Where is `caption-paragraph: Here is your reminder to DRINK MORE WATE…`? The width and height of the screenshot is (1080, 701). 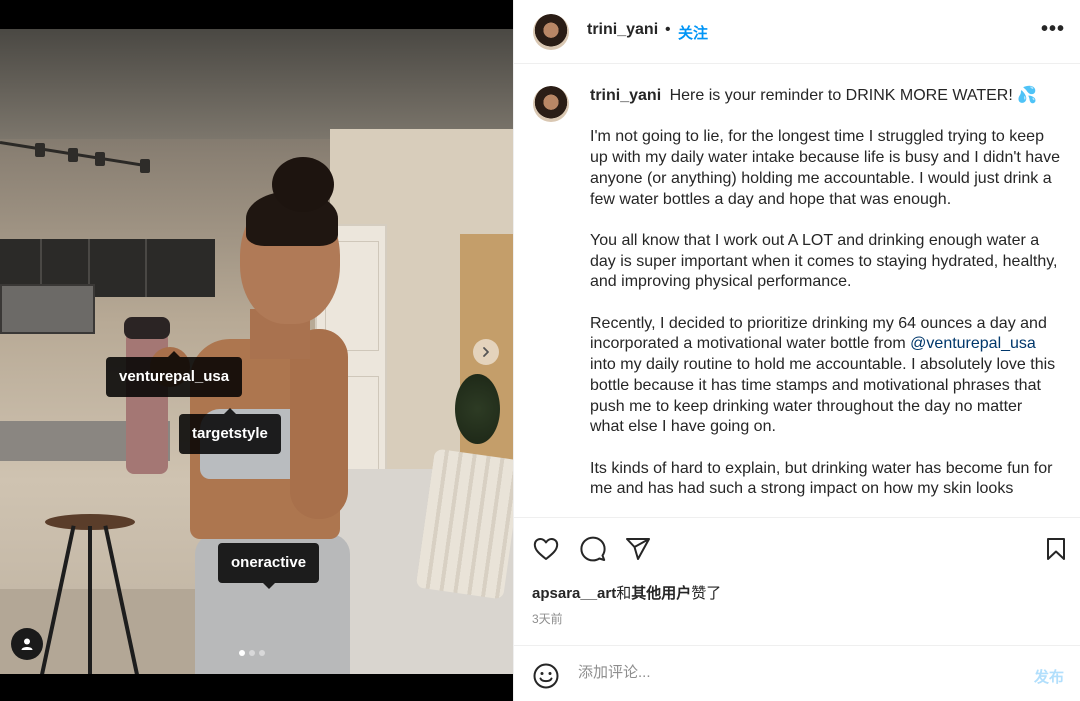
caption-paragraph: Here is your reminder to DRINK MORE WATE… is located at coordinates (853, 95).